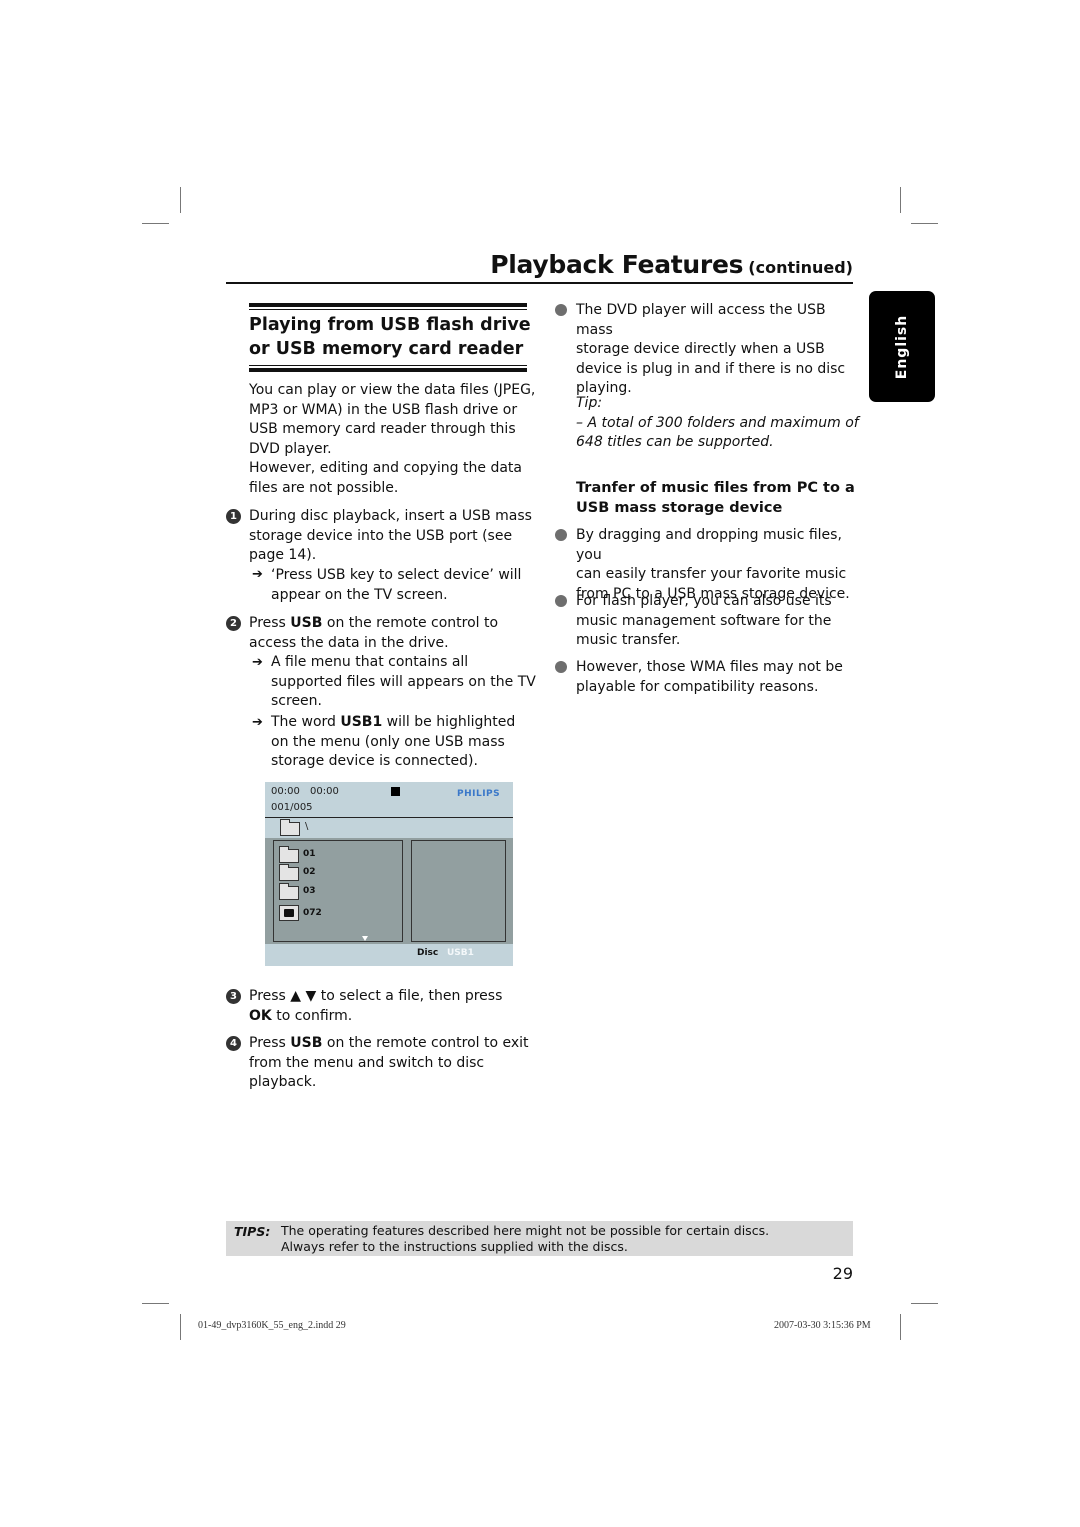 The width and height of the screenshot is (1080, 1527). What do you see at coordinates (367, 1062) in the screenshot?
I see `step-line: from the menu and switch to disc` at bounding box center [367, 1062].